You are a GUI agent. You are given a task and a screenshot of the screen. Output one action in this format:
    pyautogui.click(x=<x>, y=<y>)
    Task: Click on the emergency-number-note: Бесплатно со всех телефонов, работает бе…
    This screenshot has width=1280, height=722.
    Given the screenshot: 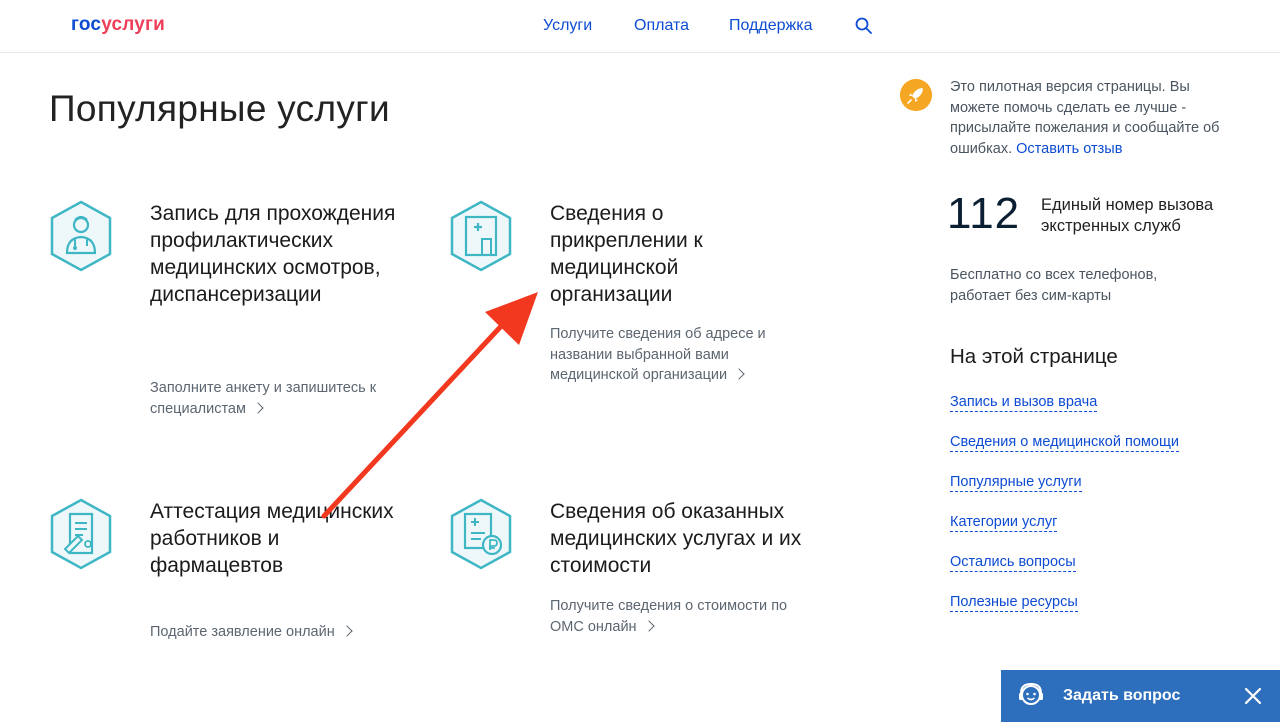 What is the action you would take?
    pyautogui.click(x=1054, y=285)
    